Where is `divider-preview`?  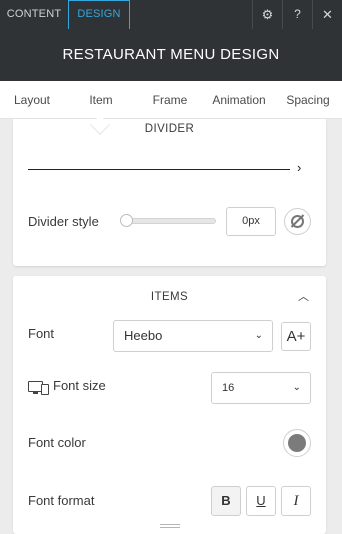 divider-preview is located at coordinates (159, 169).